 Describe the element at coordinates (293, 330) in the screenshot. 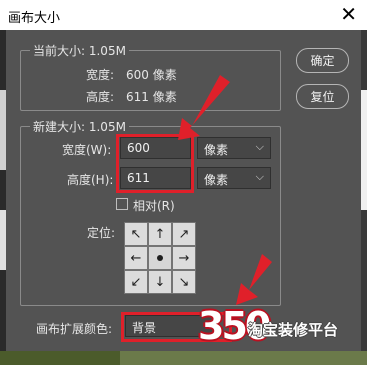

I see `watermark-text: 淘宝装修平台` at that location.